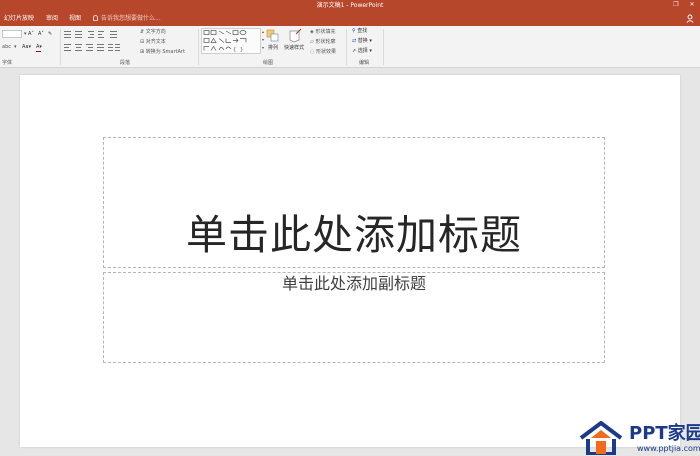  Describe the element at coordinates (354, 235) in the screenshot. I see `title-placeholder-text: 单击此处添加标题` at that location.